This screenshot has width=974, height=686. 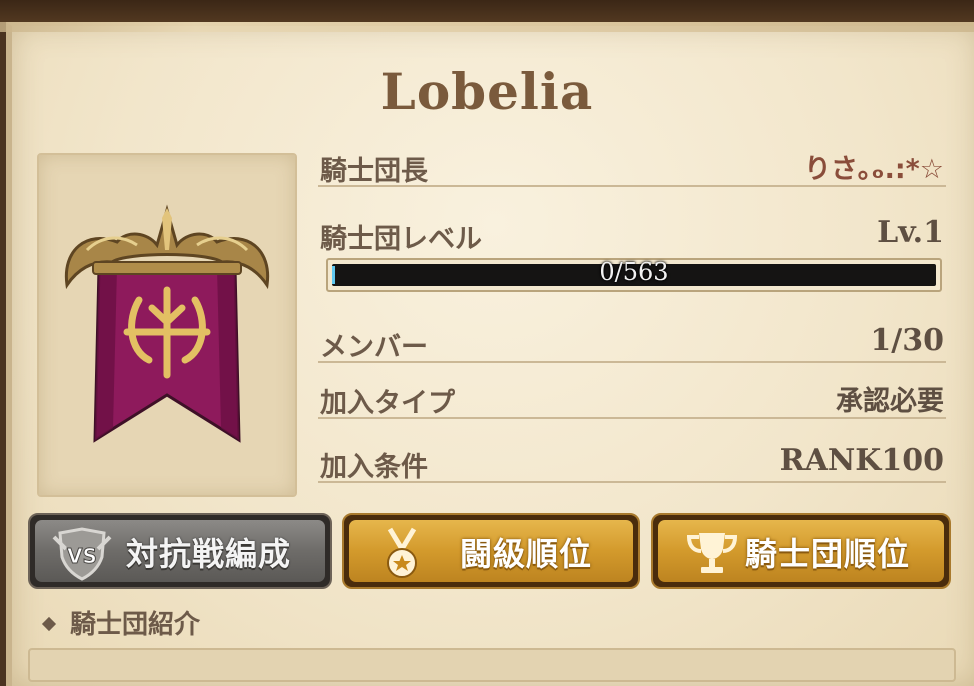 What do you see at coordinates (387, 403) in the screenshot?
I see `join-type-label: 加入タイプ` at bounding box center [387, 403].